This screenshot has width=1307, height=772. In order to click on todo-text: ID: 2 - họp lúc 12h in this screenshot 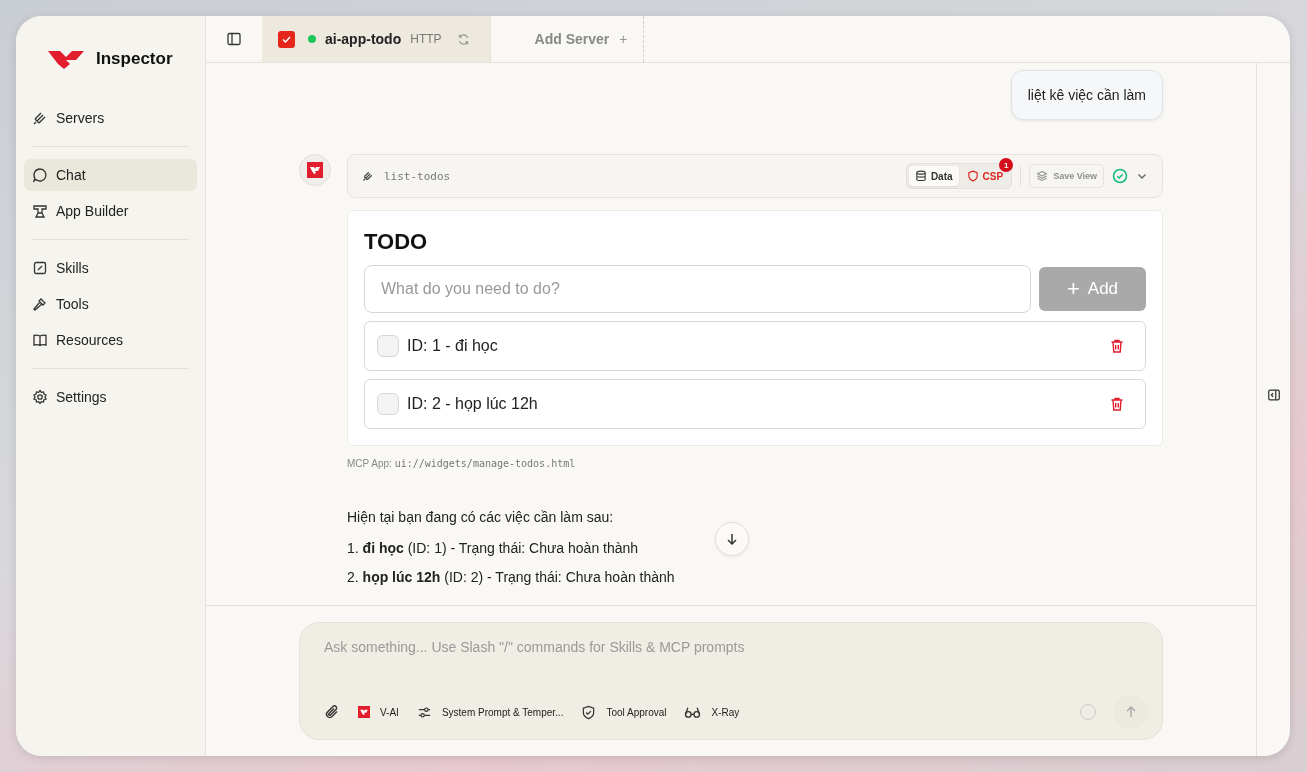, I will do `click(472, 404)`.